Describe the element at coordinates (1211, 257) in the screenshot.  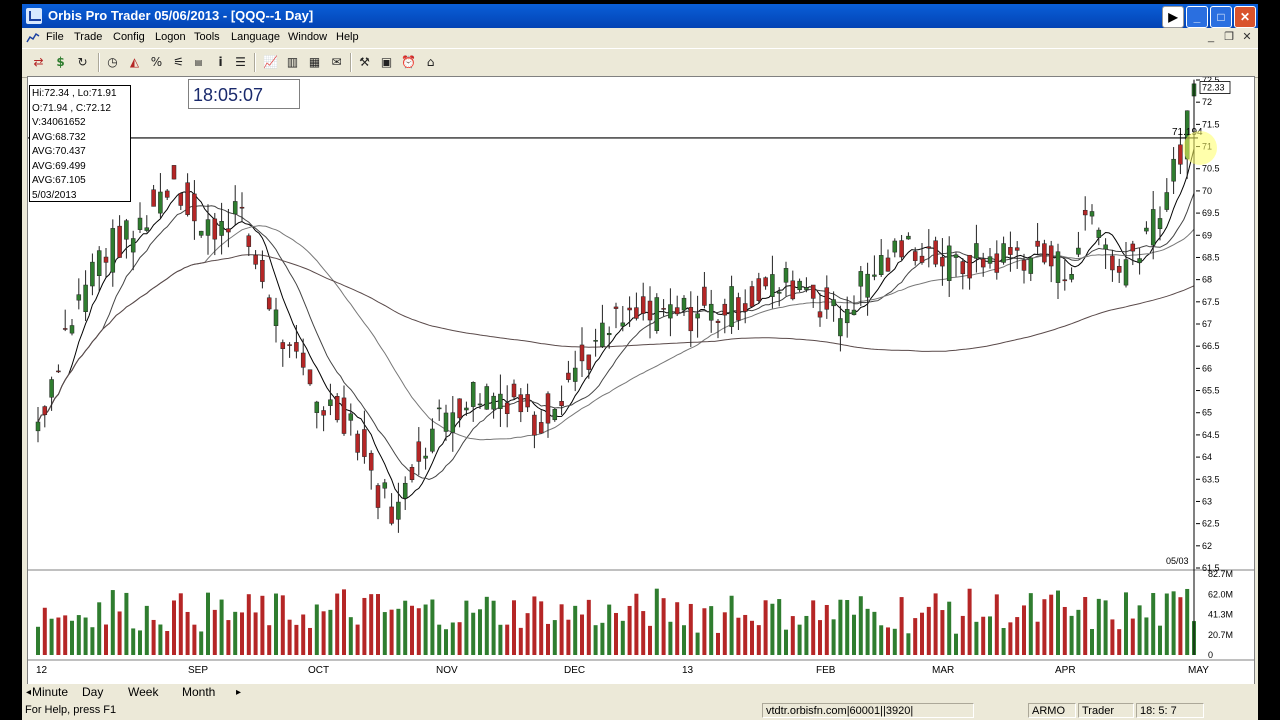
I see `price-tick-label-8: 68.5` at that location.